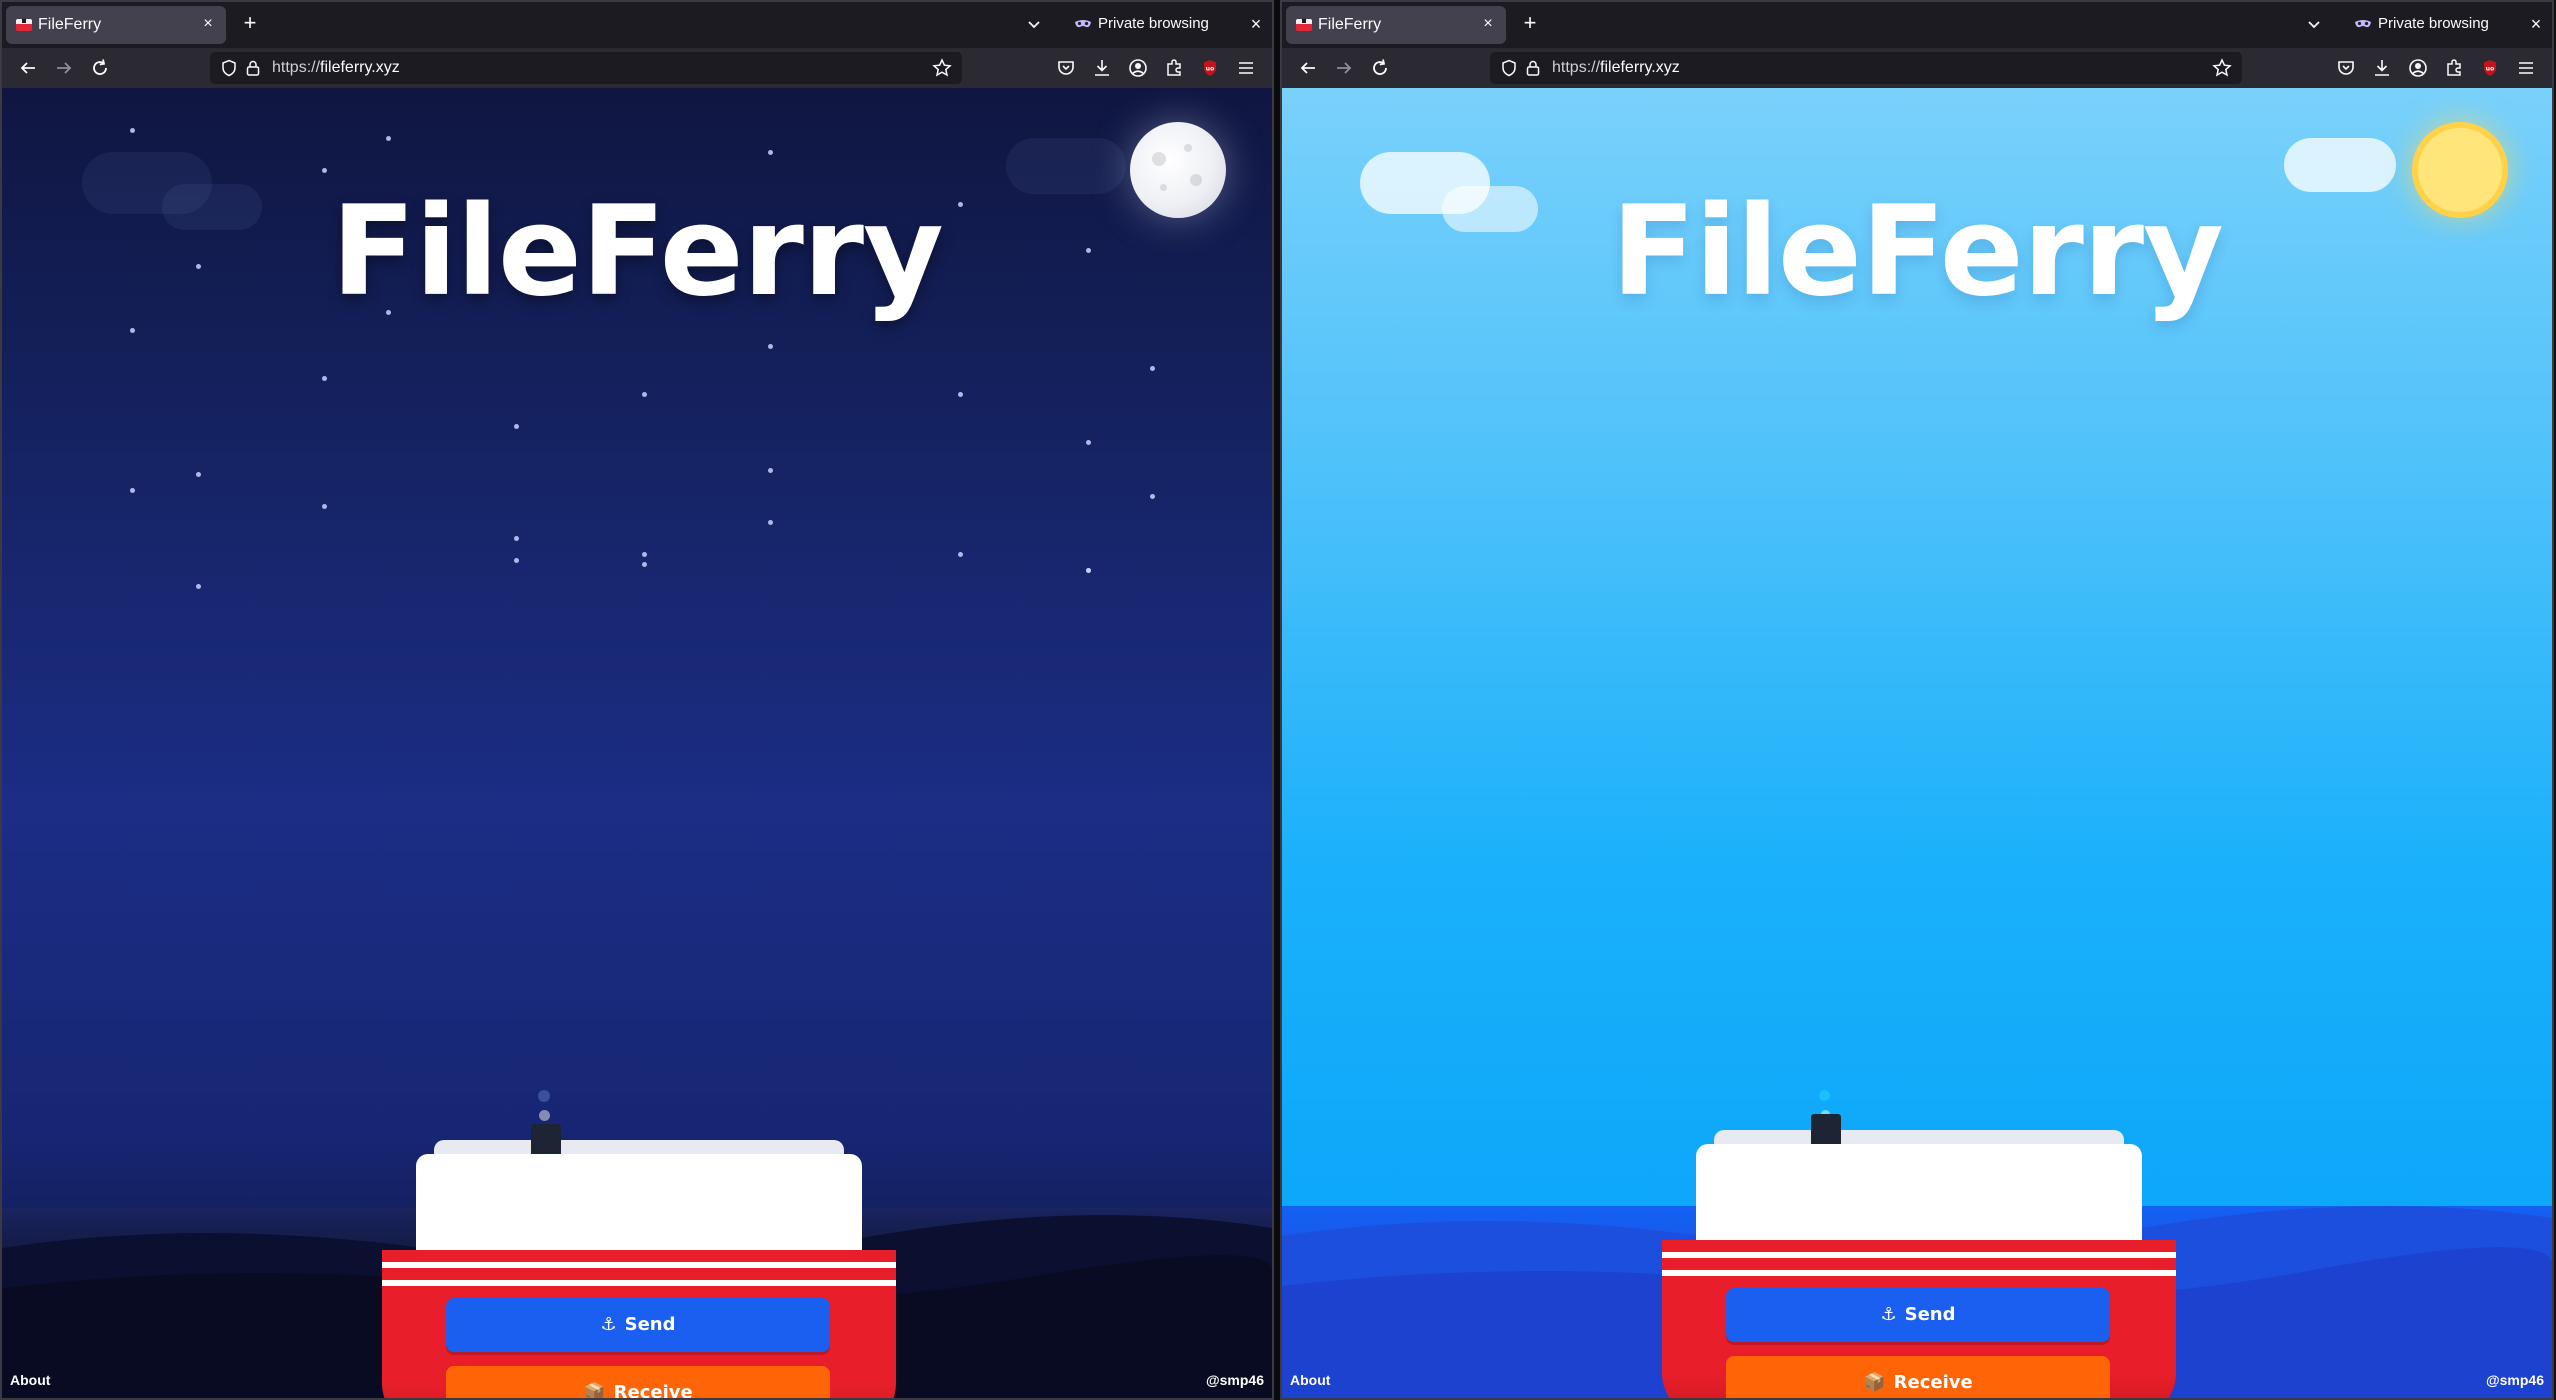 Image resolution: width=2556 pixels, height=1400 pixels. Describe the element at coordinates (637, 252) in the screenshot. I see `page-title: FileFerry` at that location.